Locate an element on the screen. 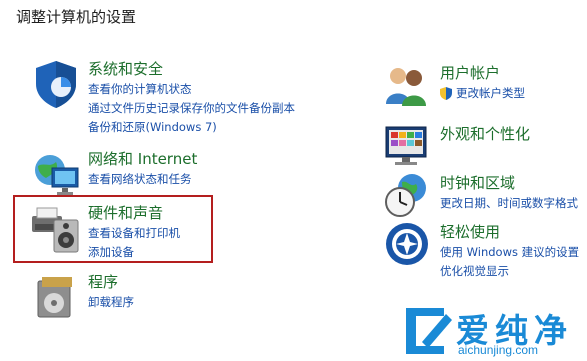 The height and width of the screenshot is (361, 587). category-name: 外观和个性化 is located at coordinates (485, 133).